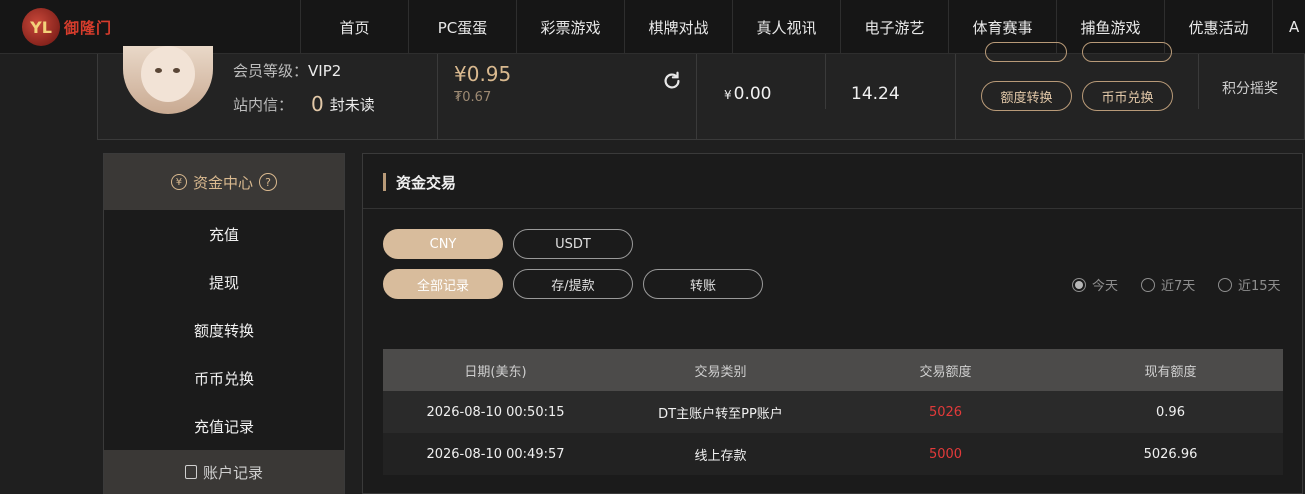 Image resolution: width=1305 pixels, height=494 pixels. I want to click on range-15-days: 近15天, so click(1249, 284).